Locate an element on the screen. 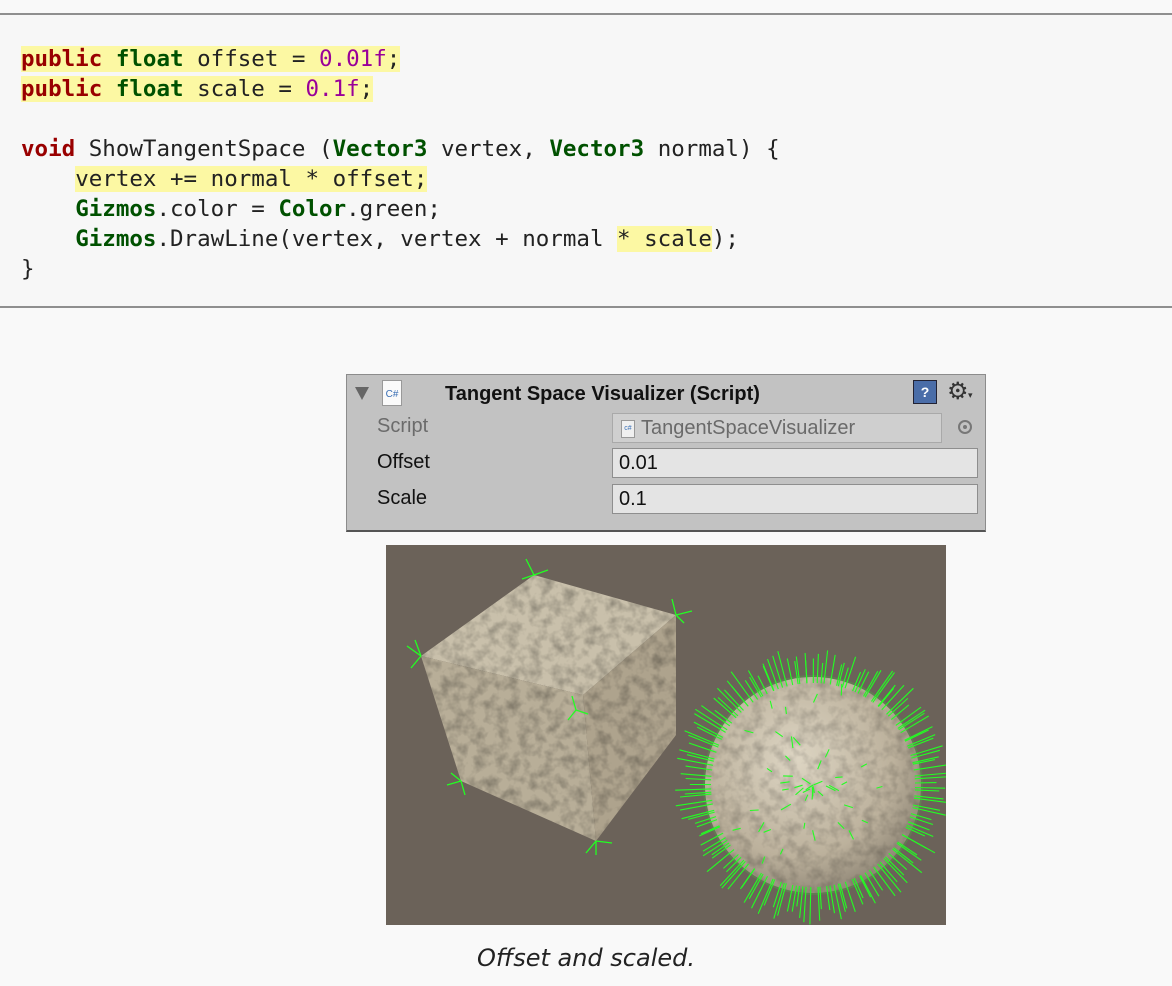 This screenshot has height=986, width=1172. code-token: vertex += normal * offset; is located at coordinates (251, 179).